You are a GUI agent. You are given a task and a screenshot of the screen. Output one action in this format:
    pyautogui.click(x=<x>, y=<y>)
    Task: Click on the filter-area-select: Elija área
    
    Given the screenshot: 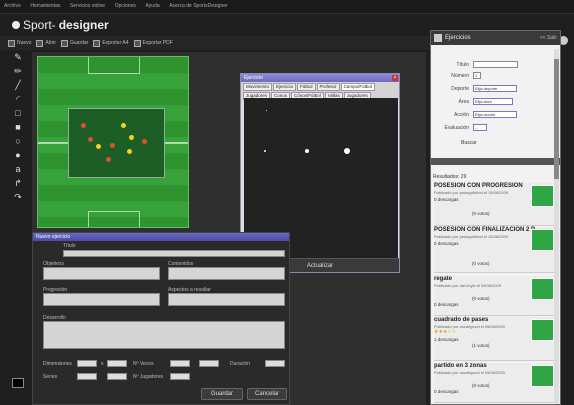 What is the action you would take?
    pyautogui.click(x=493, y=101)
    